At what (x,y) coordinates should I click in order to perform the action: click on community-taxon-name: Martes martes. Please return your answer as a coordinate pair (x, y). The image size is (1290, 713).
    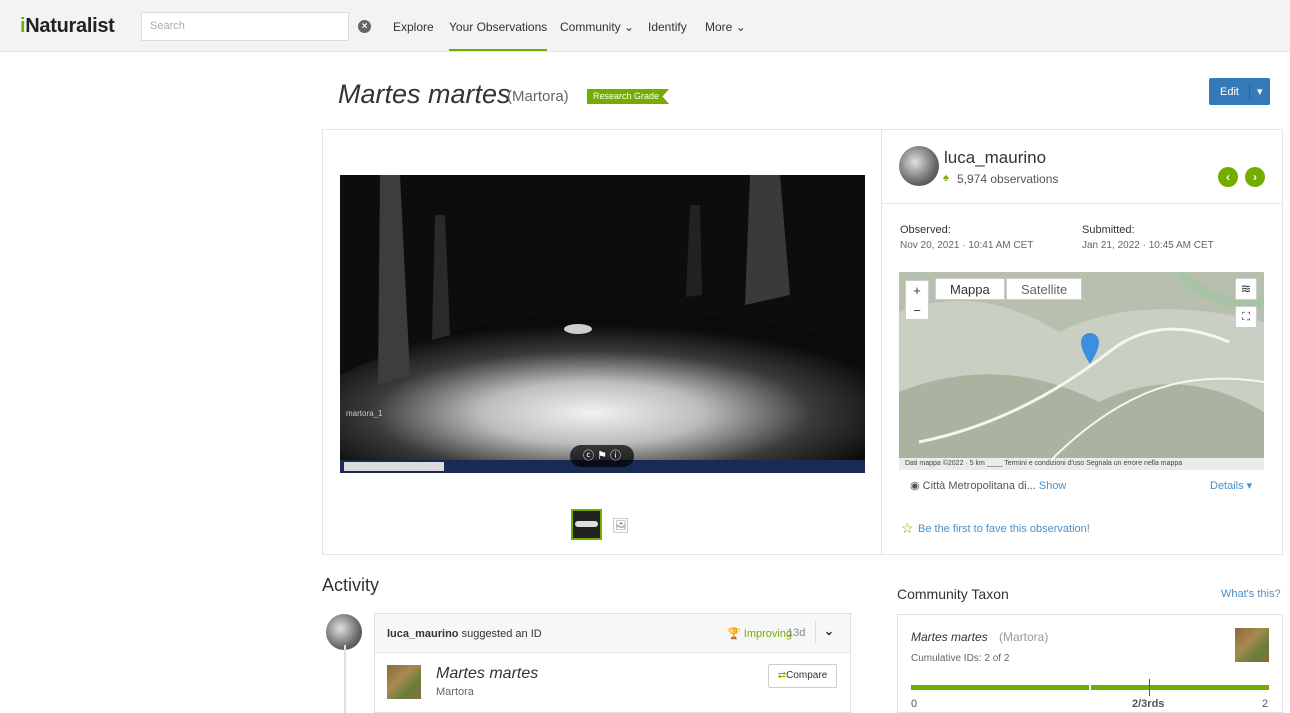
    Looking at the image, I should click on (949, 637).